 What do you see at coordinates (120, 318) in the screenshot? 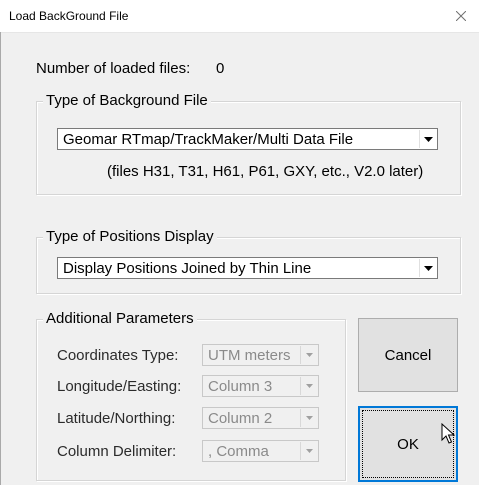
I see `additional-parameters-legend: Additional Parameters` at bounding box center [120, 318].